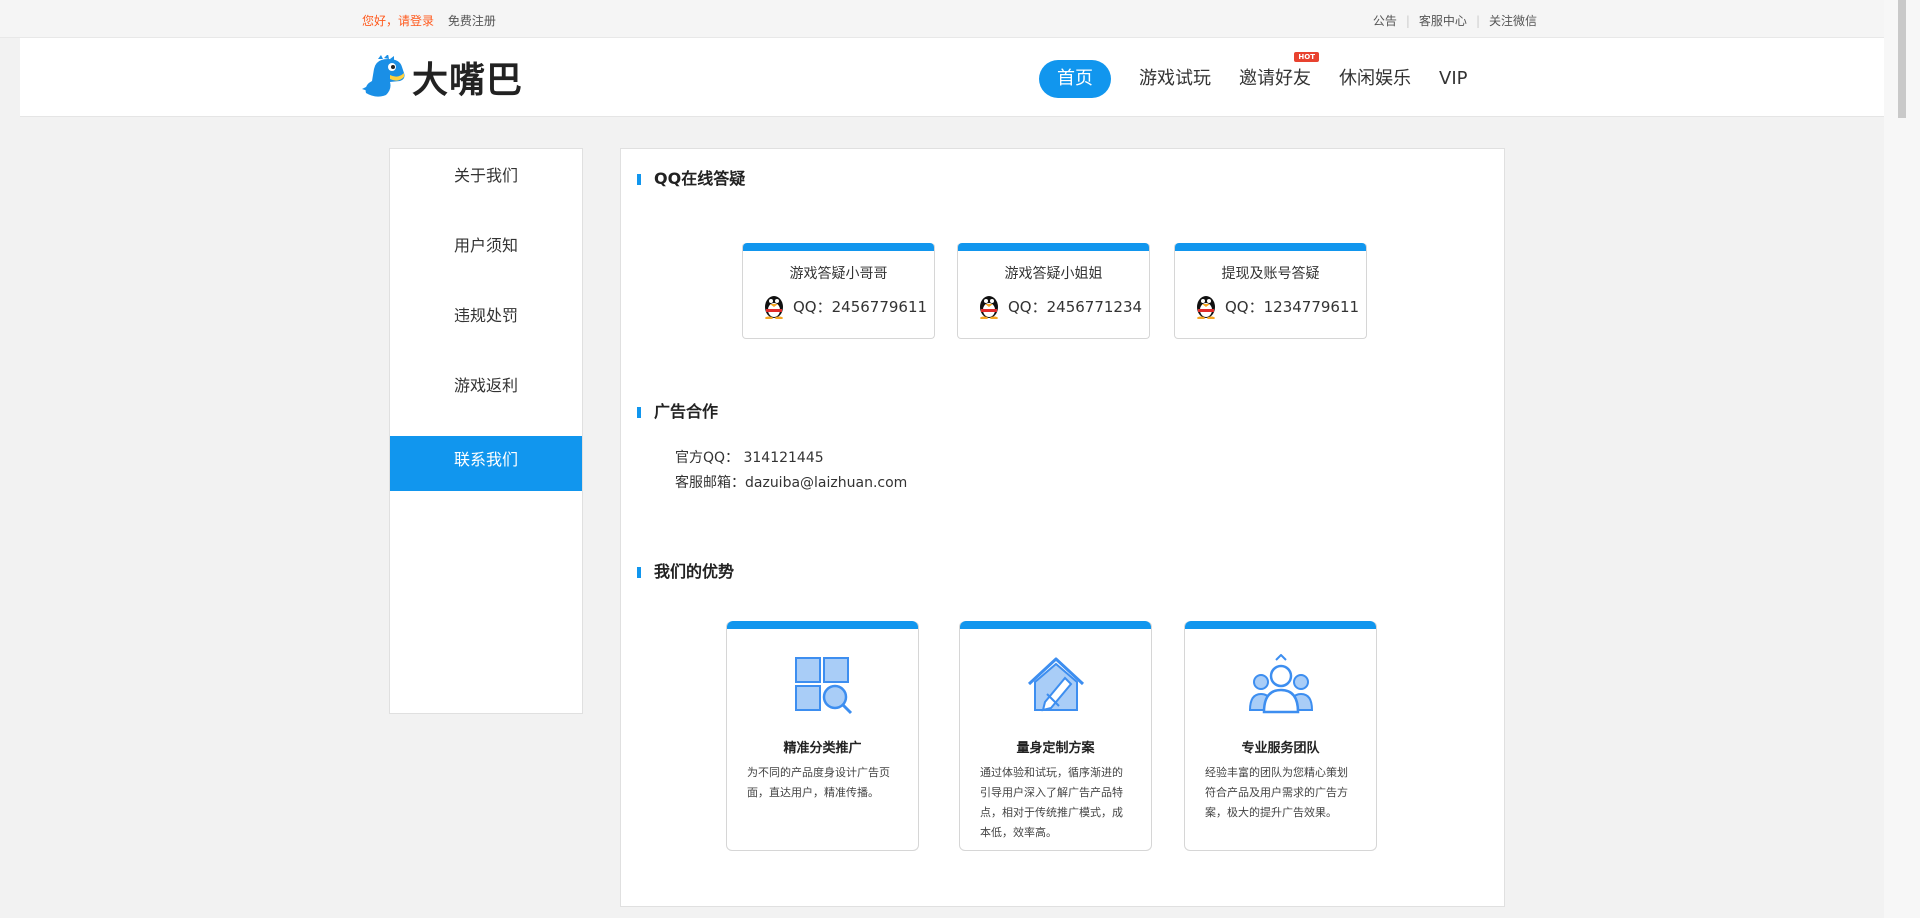  What do you see at coordinates (1292, 306) in the screenshot?
I see `qq-number-text: QQ：1234779611` at bounding box center [1292, 306].